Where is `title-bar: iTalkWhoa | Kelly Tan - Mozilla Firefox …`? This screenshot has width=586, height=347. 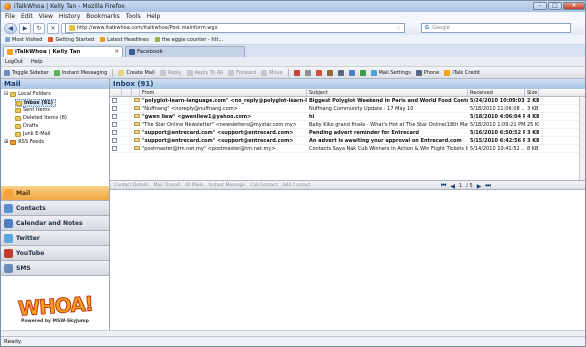
title-bar: iTalkWhoa | Kelly Tan - Mozilla Firefox … is located at coordinates (293, 6).